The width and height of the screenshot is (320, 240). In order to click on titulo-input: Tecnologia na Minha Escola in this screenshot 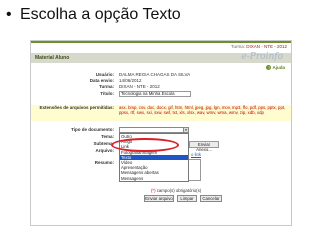, I will do `click(155, 94)`.